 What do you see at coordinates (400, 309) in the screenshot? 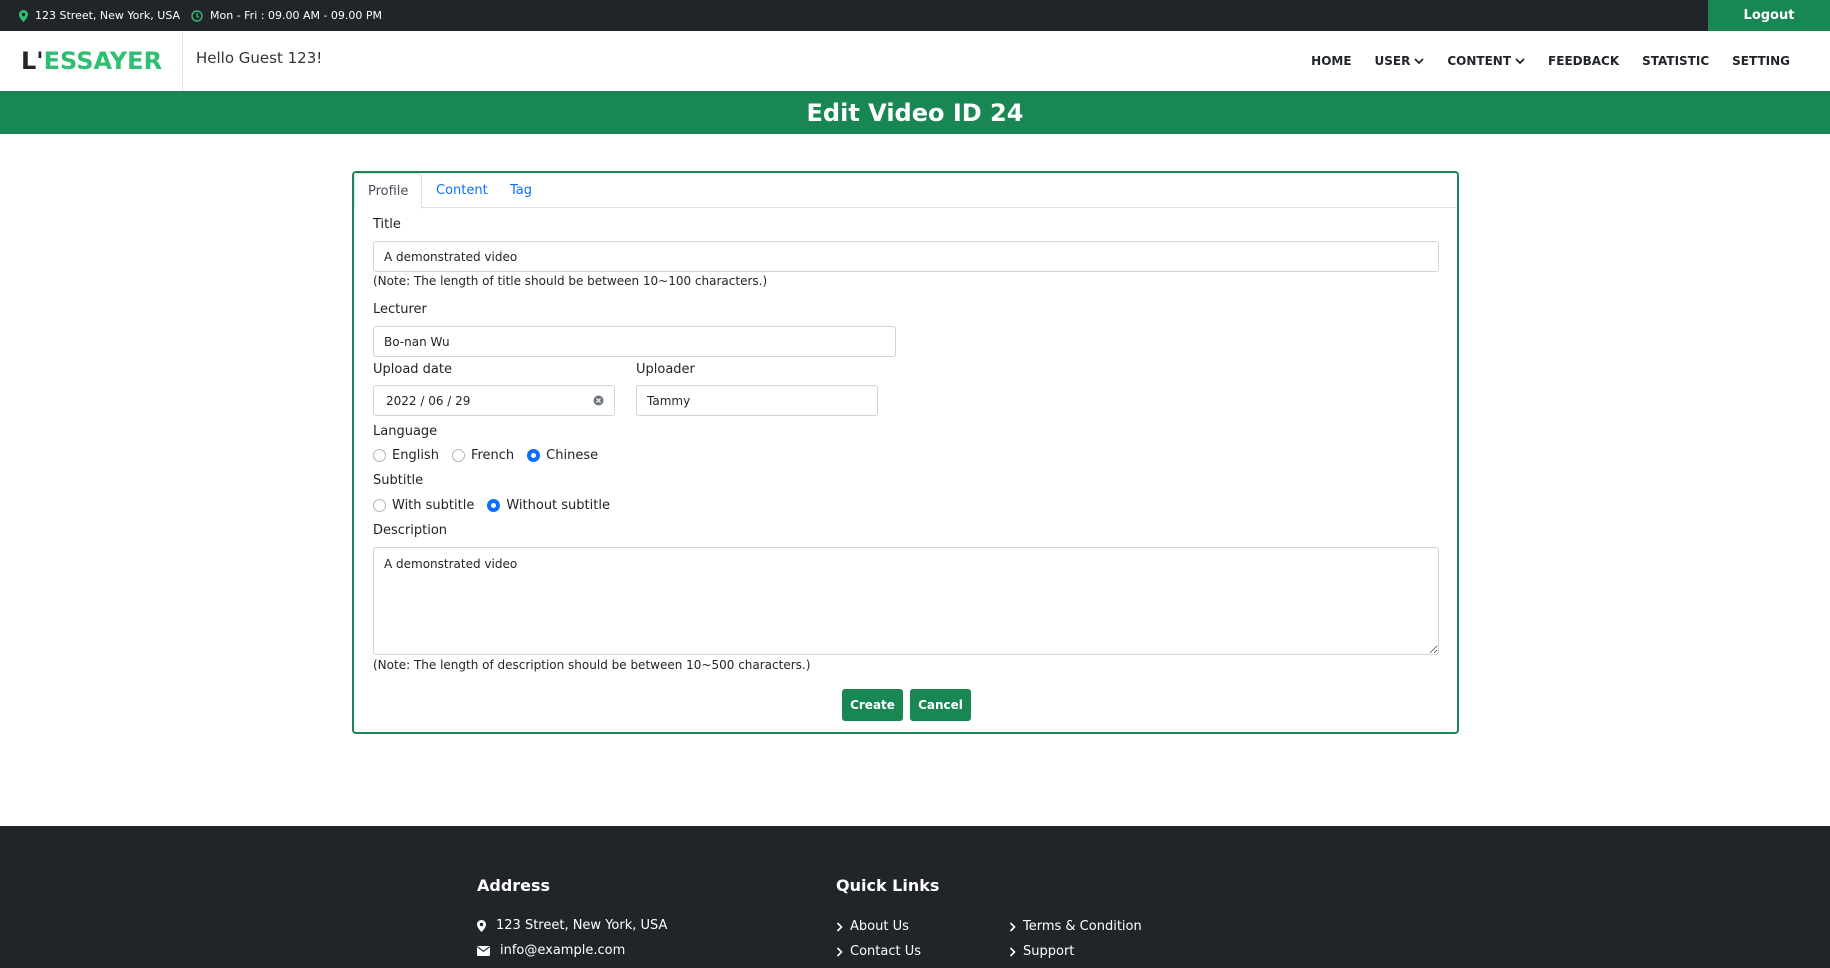
I see `lecturer-label: Lecturer` at bounding box center [400, 309].